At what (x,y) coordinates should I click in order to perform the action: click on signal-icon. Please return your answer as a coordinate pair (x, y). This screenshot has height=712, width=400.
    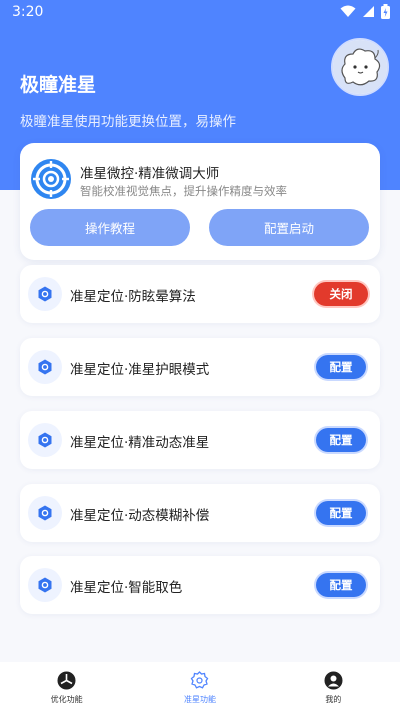
    Looking at the image, I should click on (368, 11).